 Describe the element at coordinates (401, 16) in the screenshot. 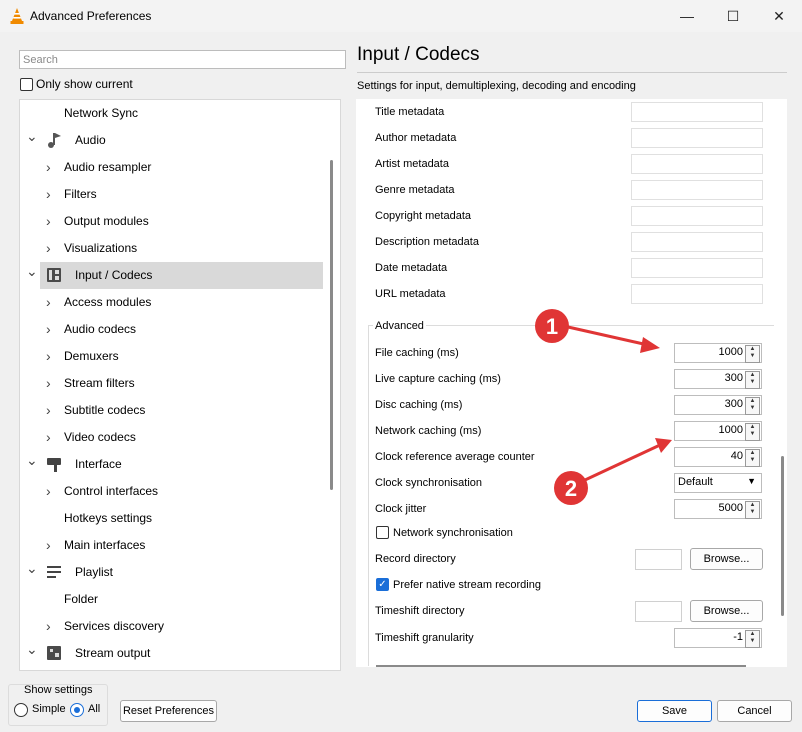

I see `title-bar: Advanced Preferences — ☐ ✕` at that location.